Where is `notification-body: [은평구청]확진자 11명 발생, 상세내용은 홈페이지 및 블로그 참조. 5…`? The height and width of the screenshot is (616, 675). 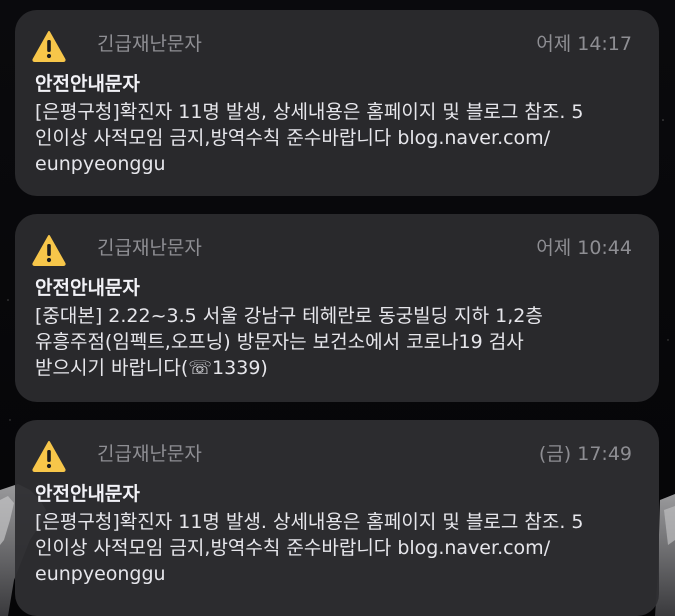 notification-body: [은평구청]확진자 11명 발생, 상세내용은 홈페이지 및 블로그 참조. 5… is located at coordinates (340, 138).